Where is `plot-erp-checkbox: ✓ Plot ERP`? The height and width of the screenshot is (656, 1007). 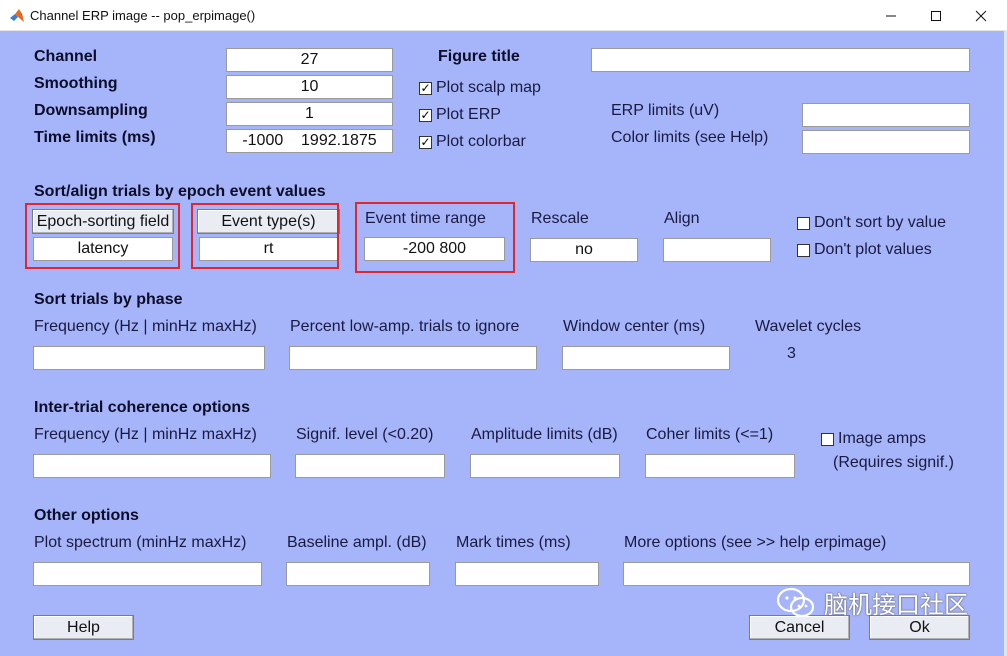 plot-erp-checkbox: ✓ Plot ERP is located at coordinates (460, 115).